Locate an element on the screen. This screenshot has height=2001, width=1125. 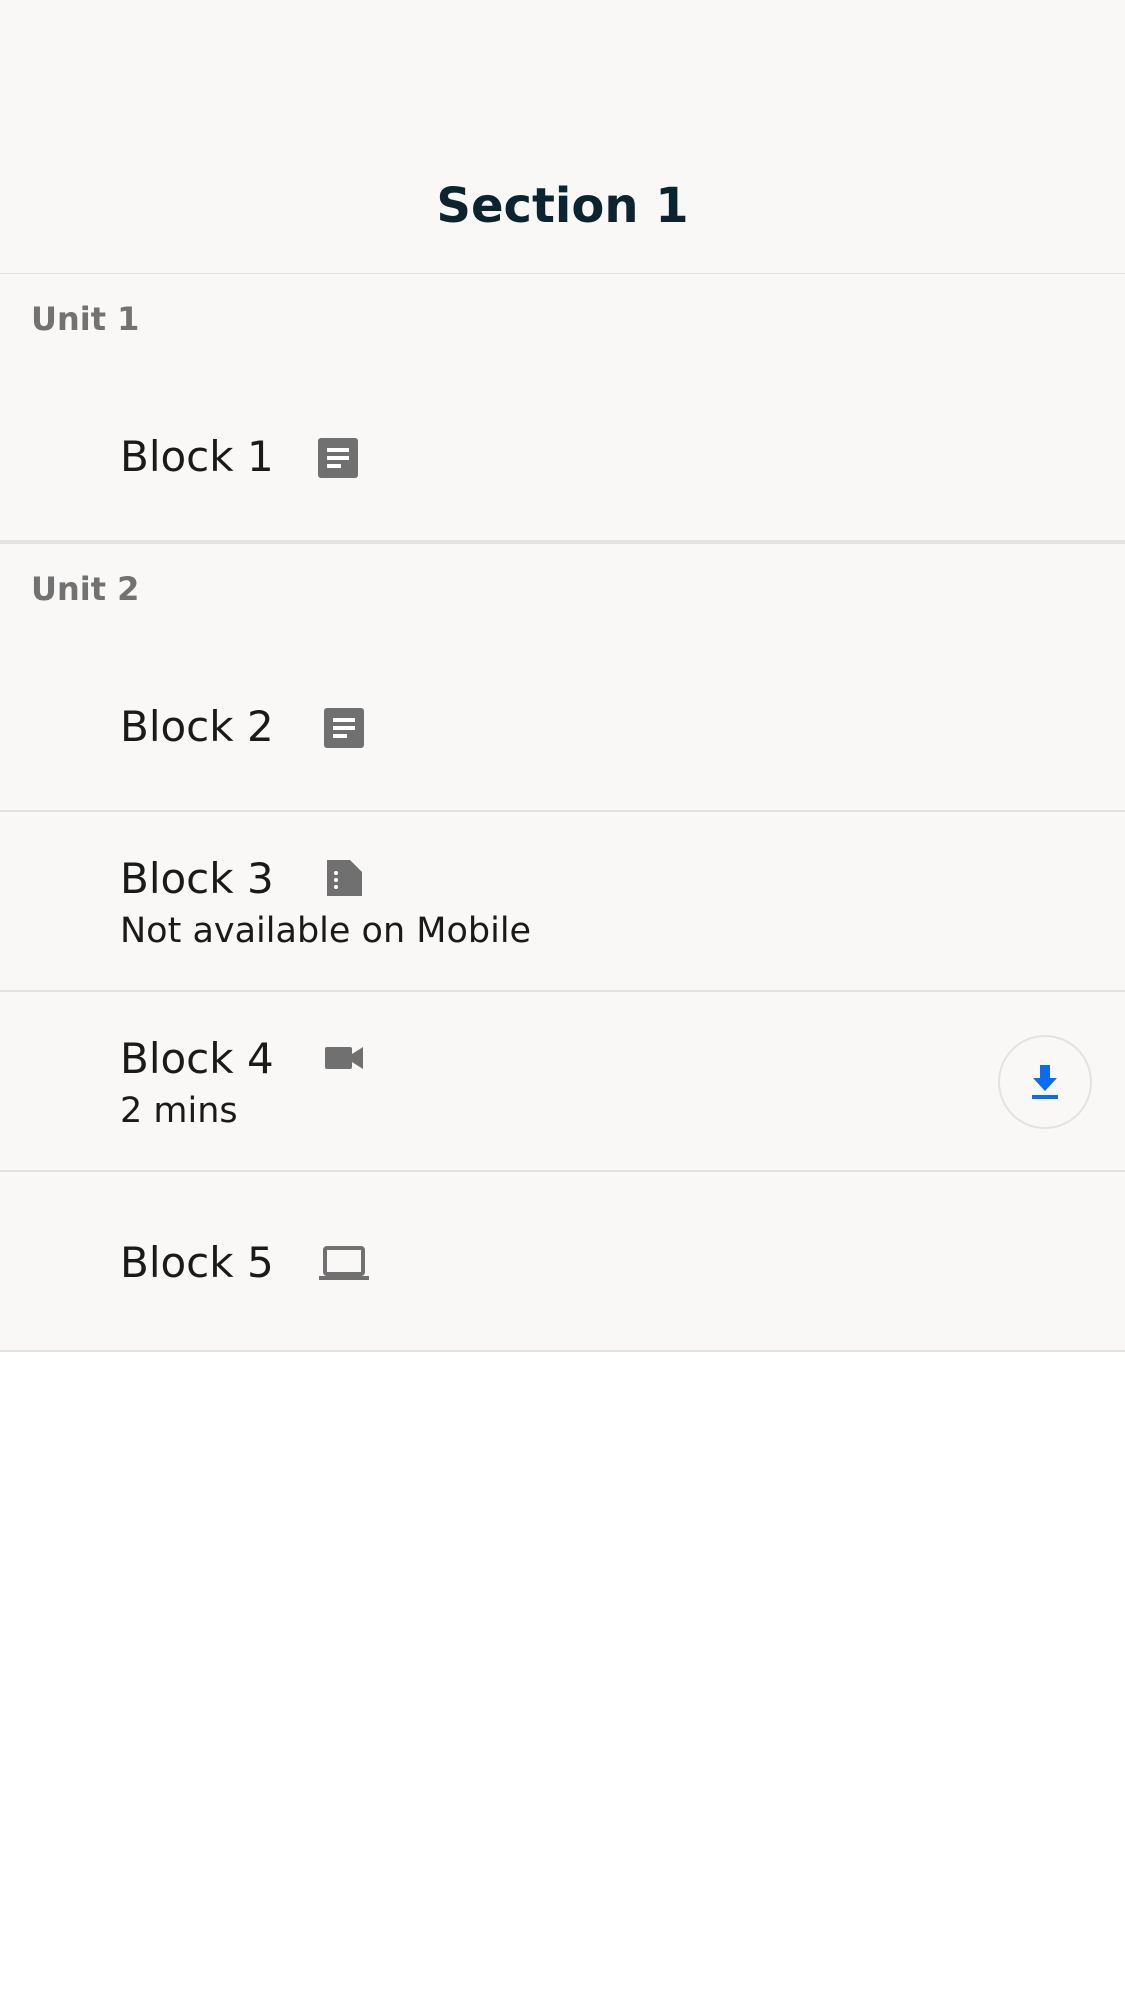
block-title: Block 4 is located at coordinates (197, 1058).